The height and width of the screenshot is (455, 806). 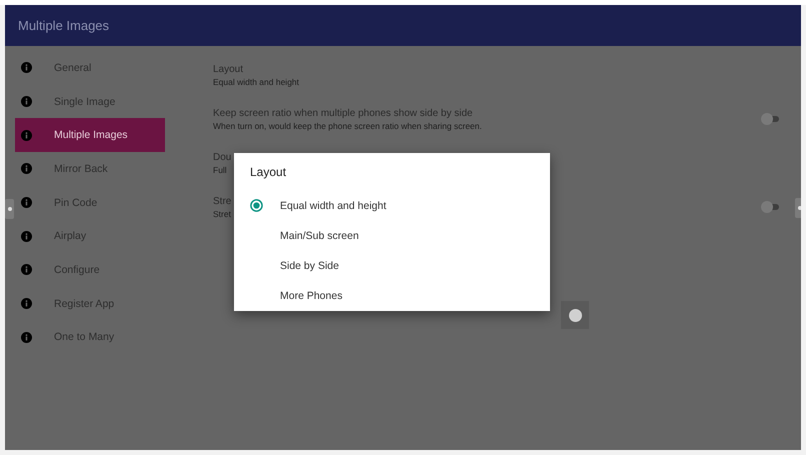 I want to click on edge-handle, so click(x=9, y=209).